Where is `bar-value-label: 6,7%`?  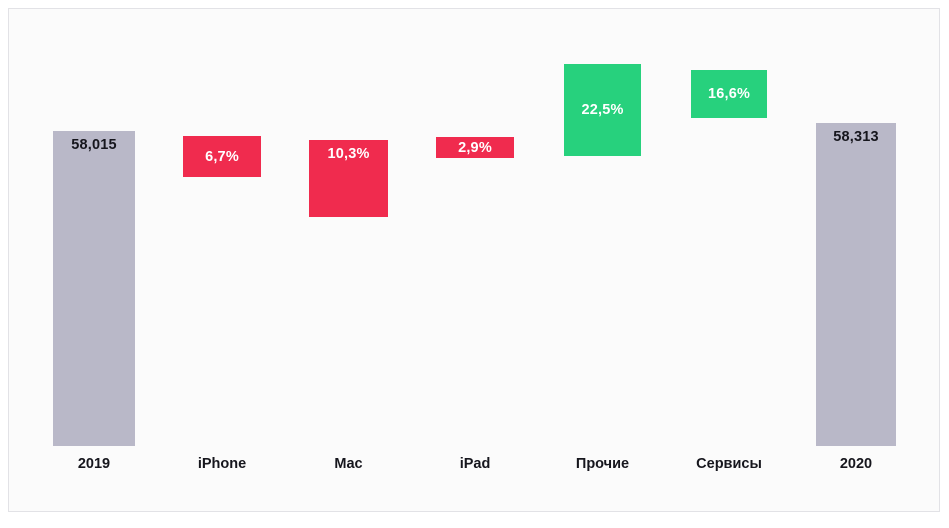 bar-value-label: 6,7% is located at coordinates (222, 156).